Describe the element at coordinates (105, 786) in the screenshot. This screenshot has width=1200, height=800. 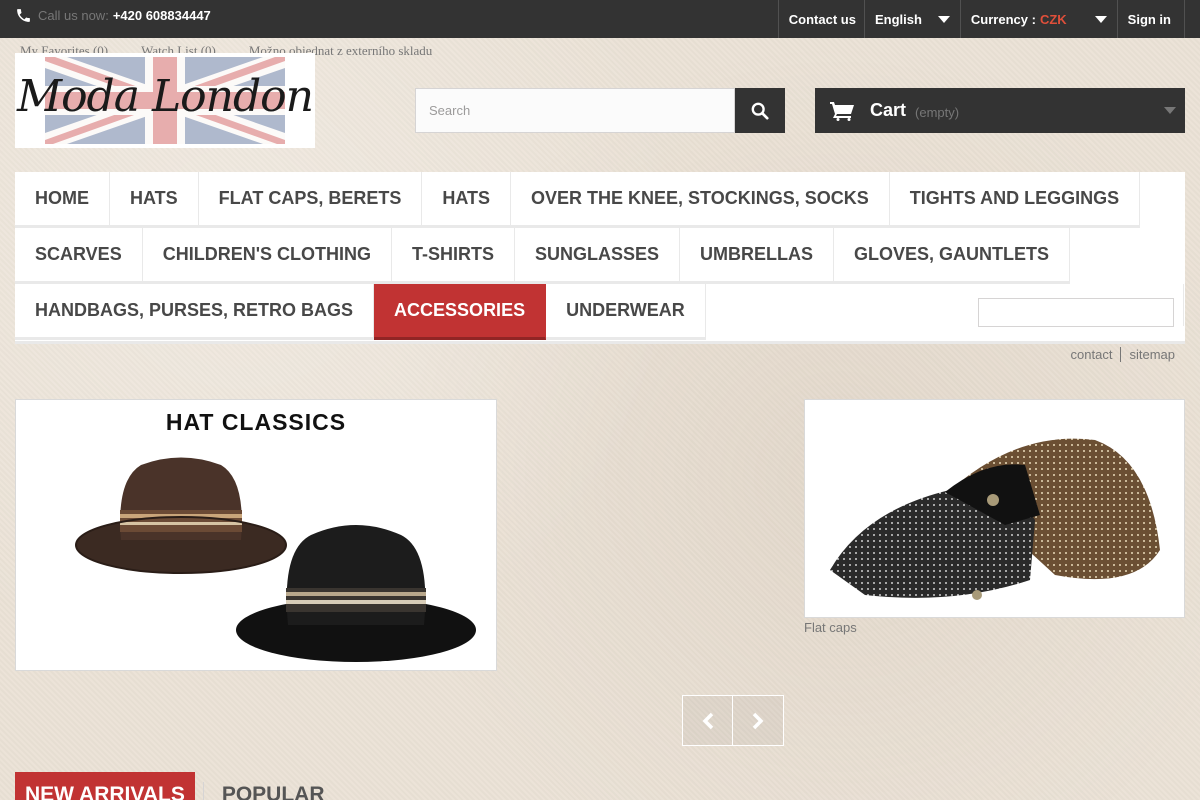
I see `tab-new-arrivals: New arrivals` at that location.